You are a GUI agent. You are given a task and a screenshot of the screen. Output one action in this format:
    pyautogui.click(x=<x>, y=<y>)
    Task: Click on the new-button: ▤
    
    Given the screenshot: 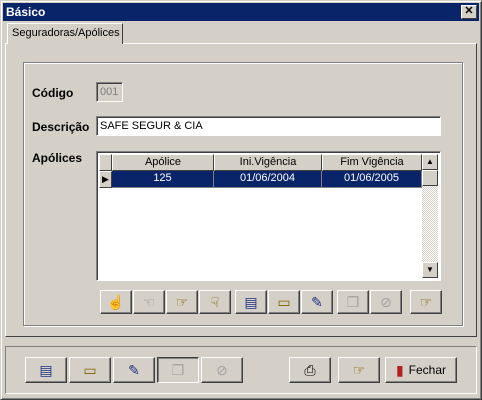 What is the action you would take?
    pyautogui.click(x=251, y=302)
    